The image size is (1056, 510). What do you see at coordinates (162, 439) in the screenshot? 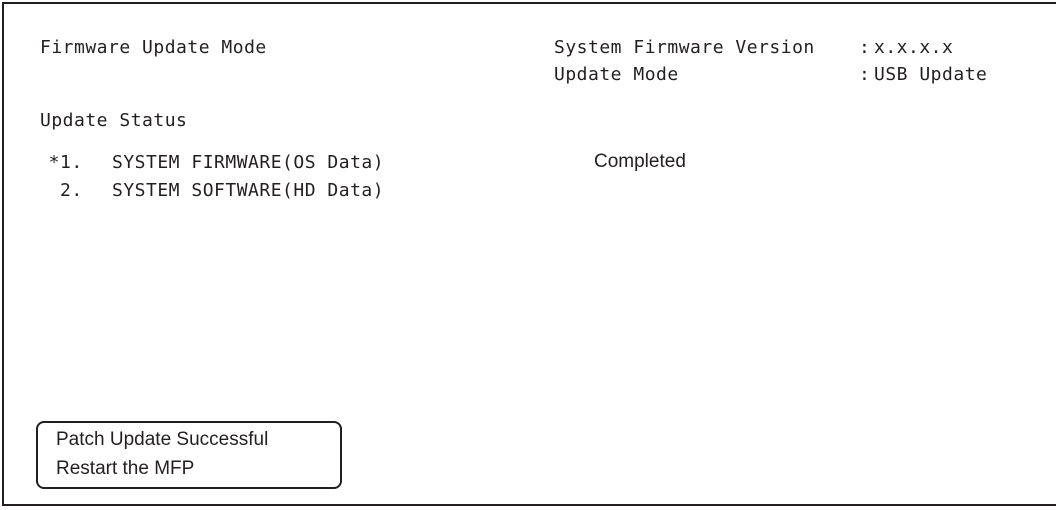
I see `message-line-1: Patch Update Successful` at bounding box center [162, 439].